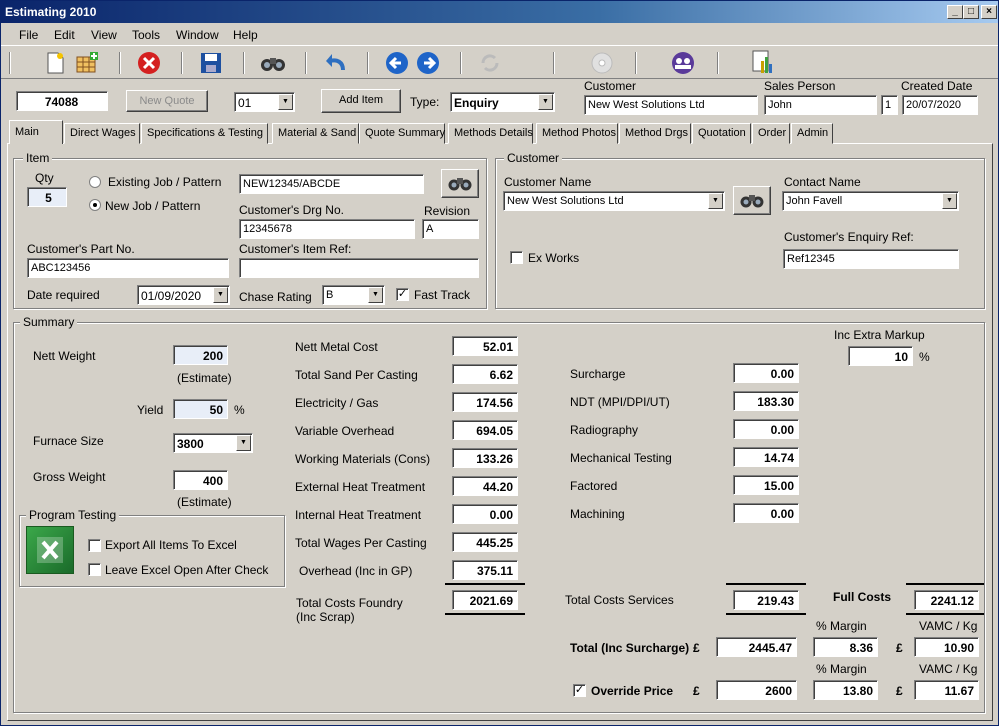 The width and height of the screenshot is (999, 726). Describe the element at coordinates (211, 63) in the screenshot. I see `save-icon` at that location.